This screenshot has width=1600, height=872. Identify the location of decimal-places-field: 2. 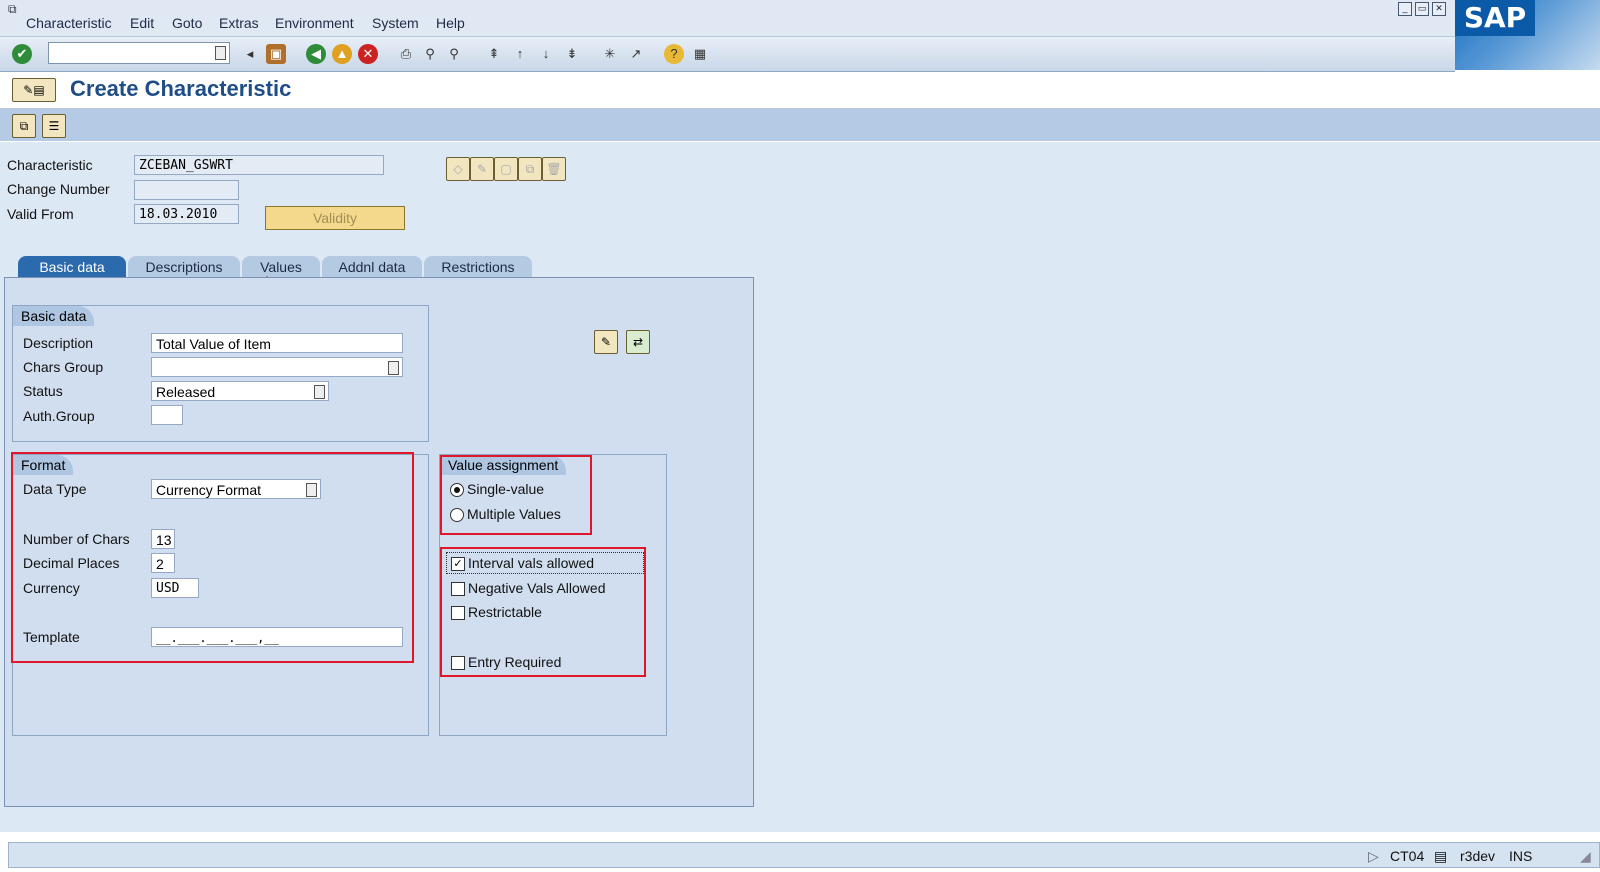
(163, 563).